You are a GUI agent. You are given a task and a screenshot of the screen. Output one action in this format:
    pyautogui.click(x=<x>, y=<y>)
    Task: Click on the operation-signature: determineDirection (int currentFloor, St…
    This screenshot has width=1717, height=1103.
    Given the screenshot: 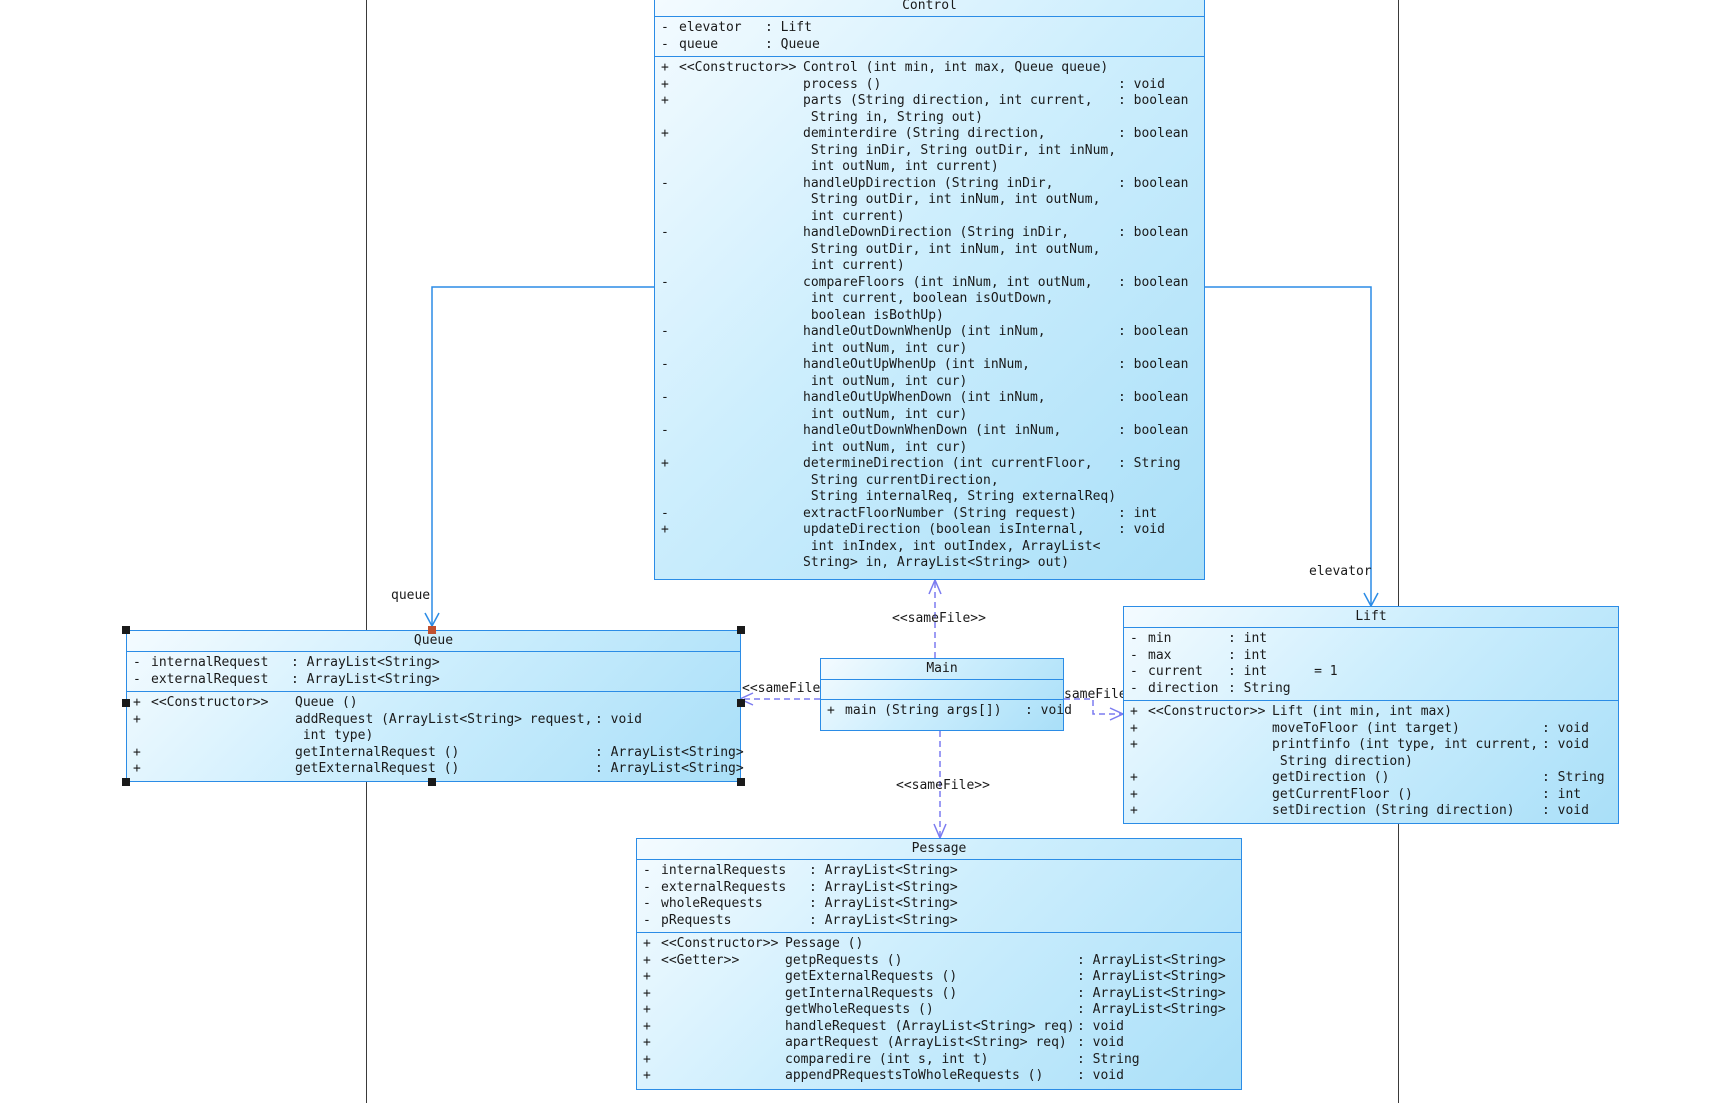 What is the action you would take?
    pyautogui.click(x=960, y=480)
    